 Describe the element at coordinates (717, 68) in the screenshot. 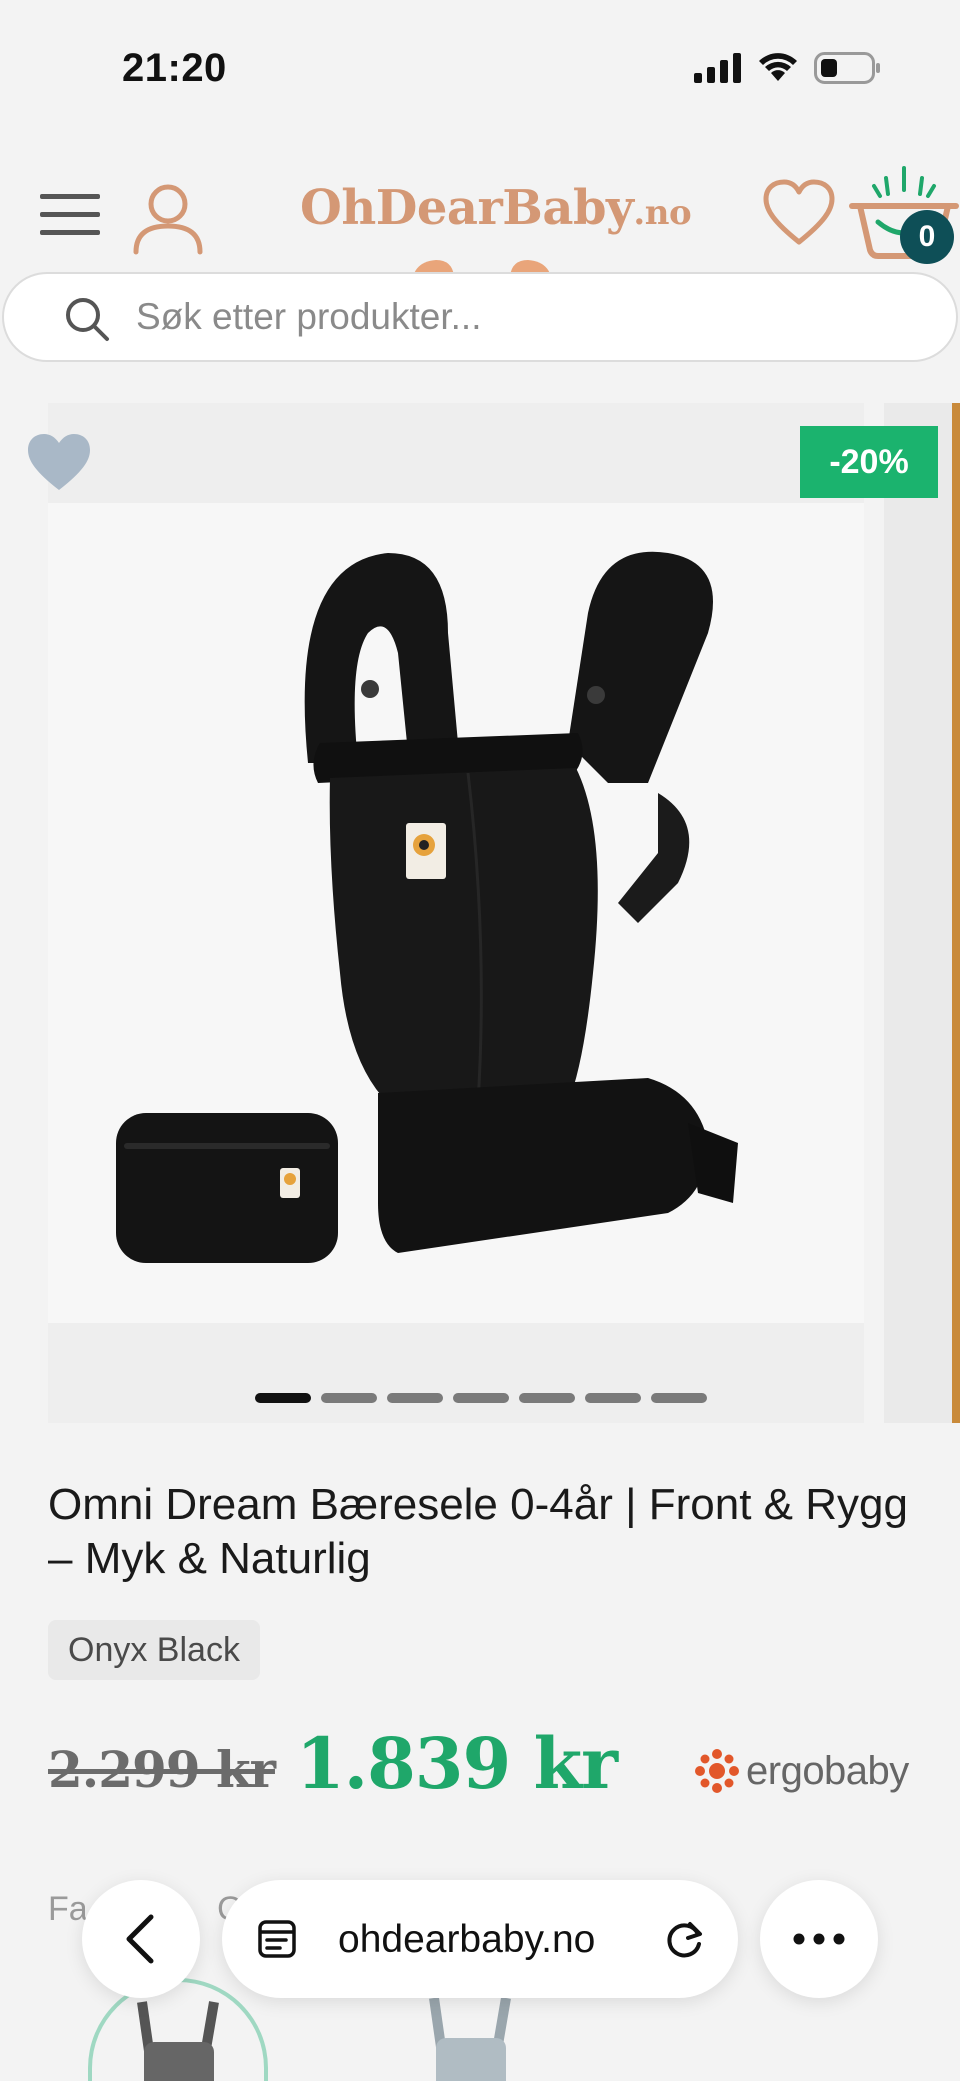

I see `cellular-signal-icon` at that location.